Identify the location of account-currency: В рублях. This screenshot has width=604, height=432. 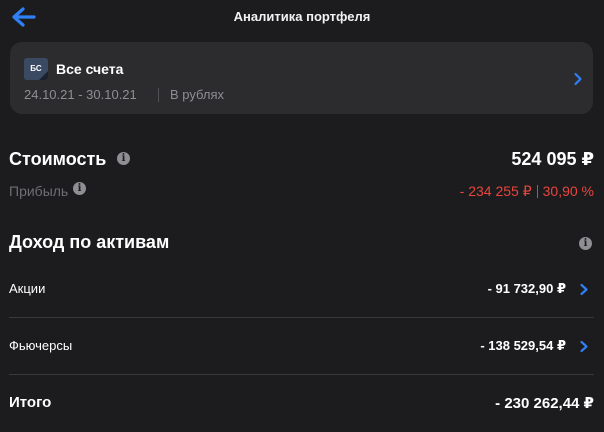
(197, 94).